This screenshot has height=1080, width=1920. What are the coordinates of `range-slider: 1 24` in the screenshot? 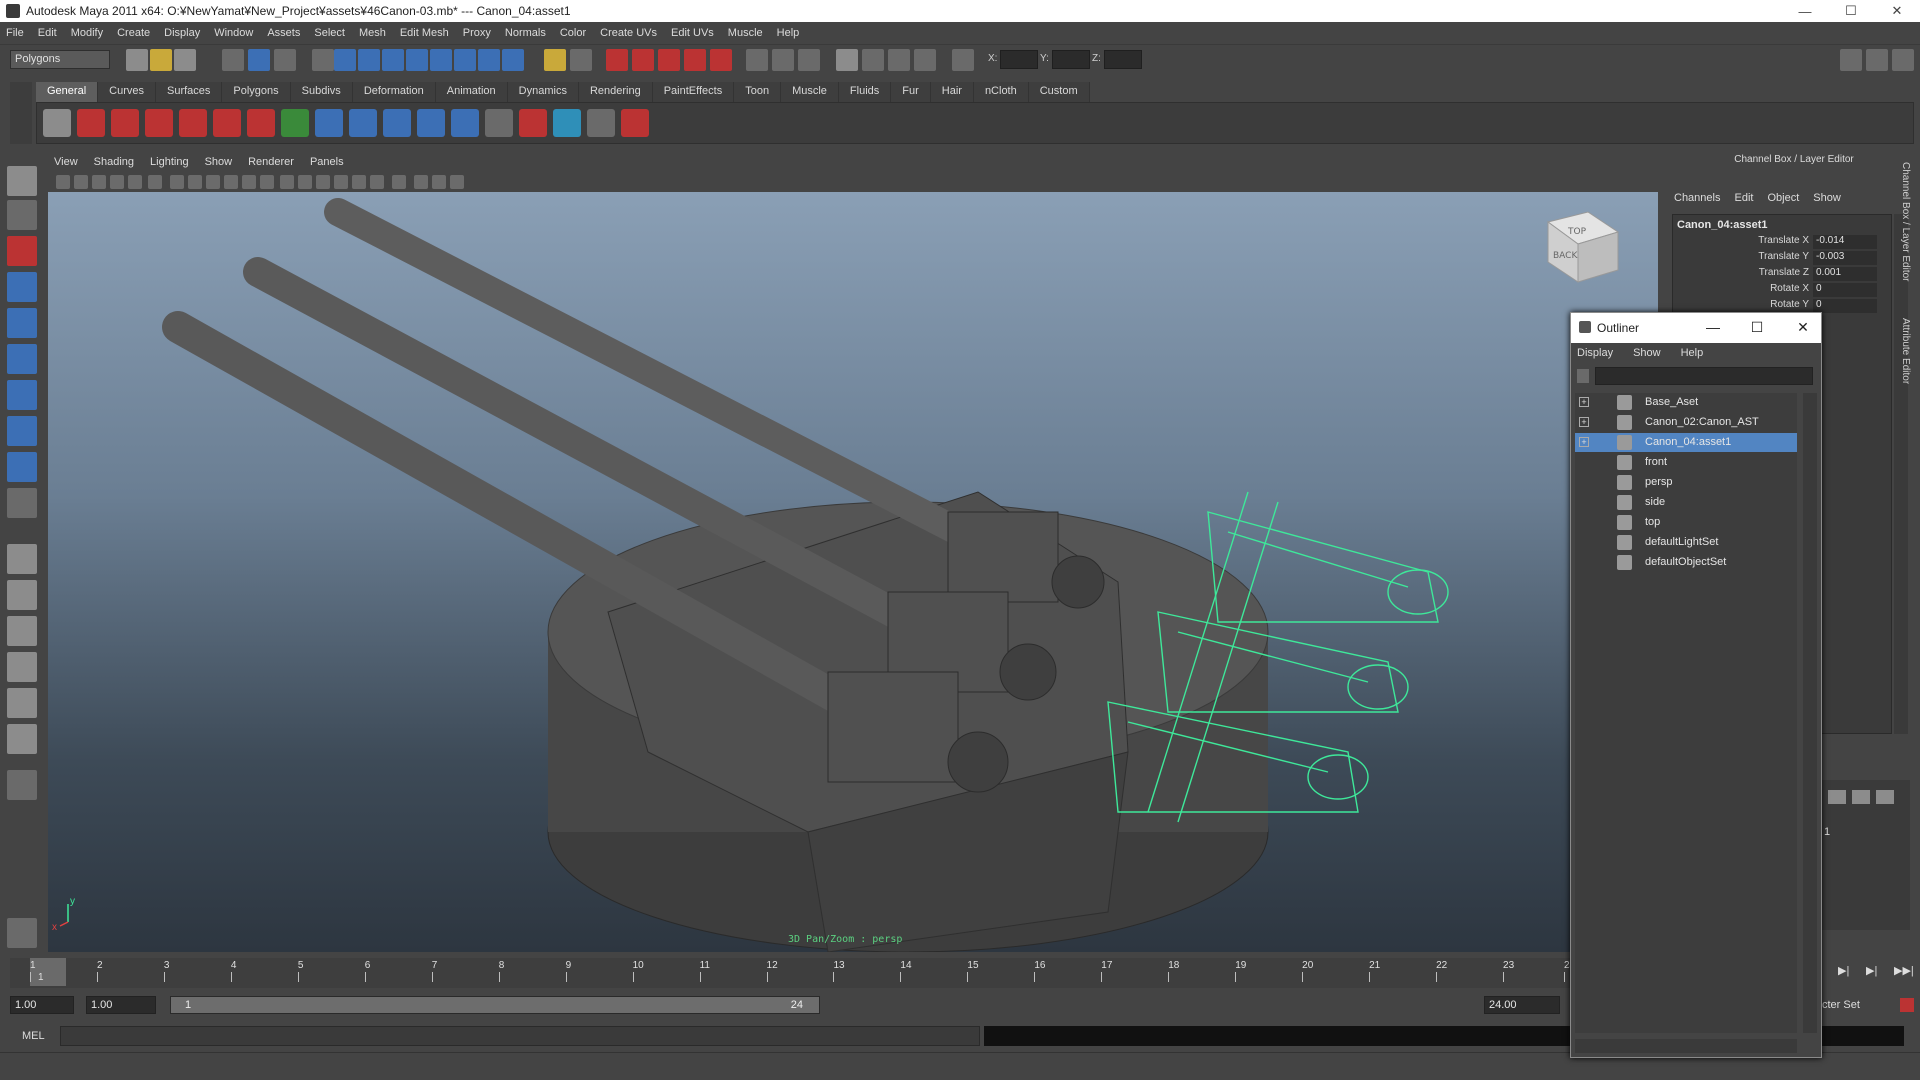 It's located at (495, 1005).